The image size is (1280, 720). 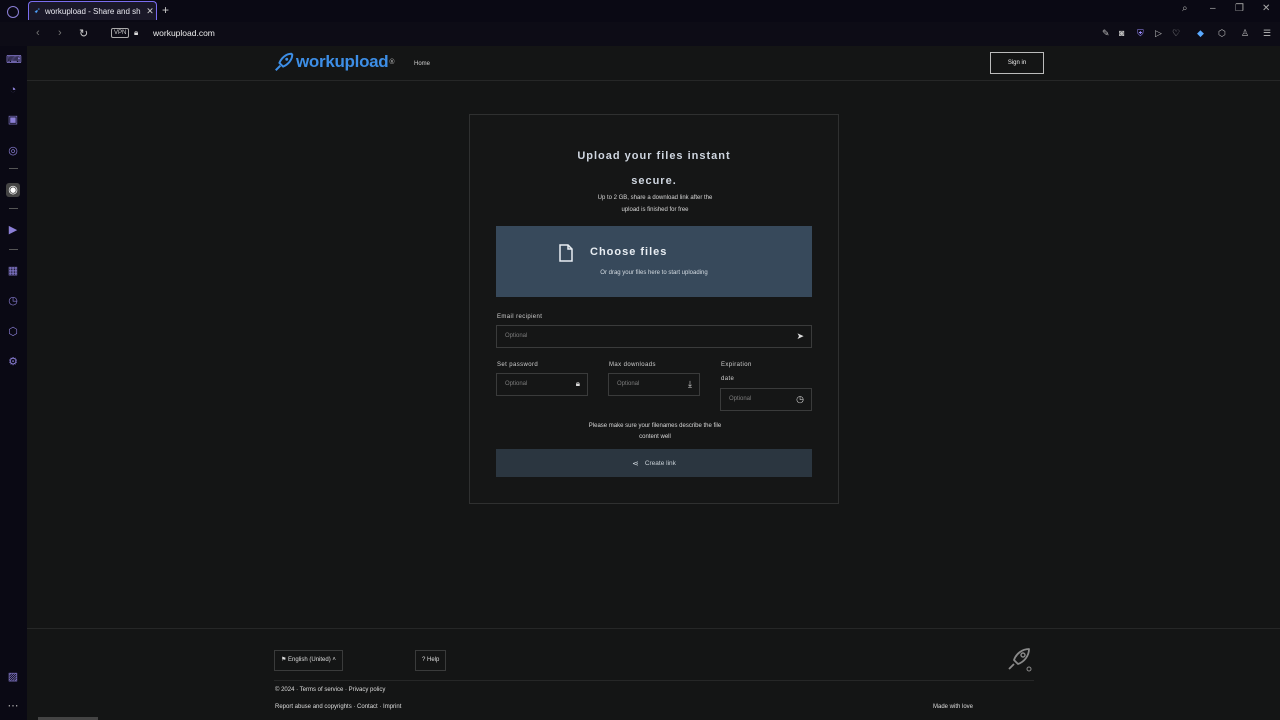 What do you see at coordinates (13, 677) in the screenshot?
I see `gallery-icon: ▨` at bounding box center [13, 677].